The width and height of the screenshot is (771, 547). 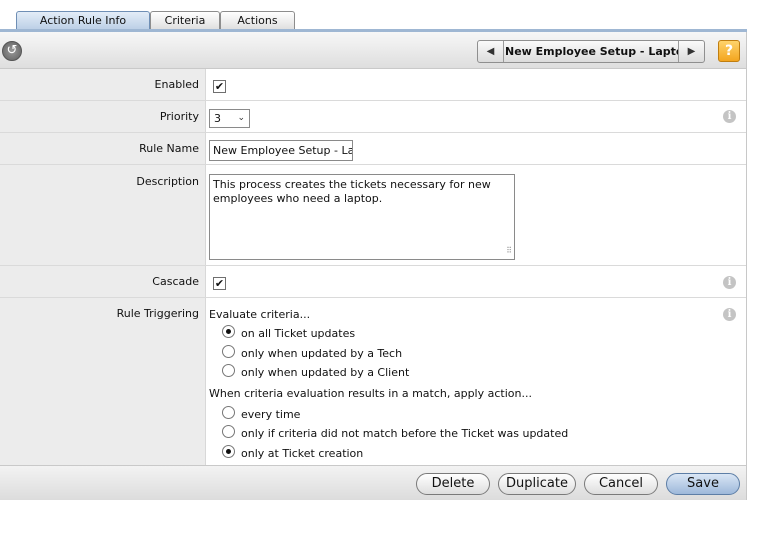 I want to click on tab-bar: Action Rule Info Criteria Actions, so click(x=373, y=16).